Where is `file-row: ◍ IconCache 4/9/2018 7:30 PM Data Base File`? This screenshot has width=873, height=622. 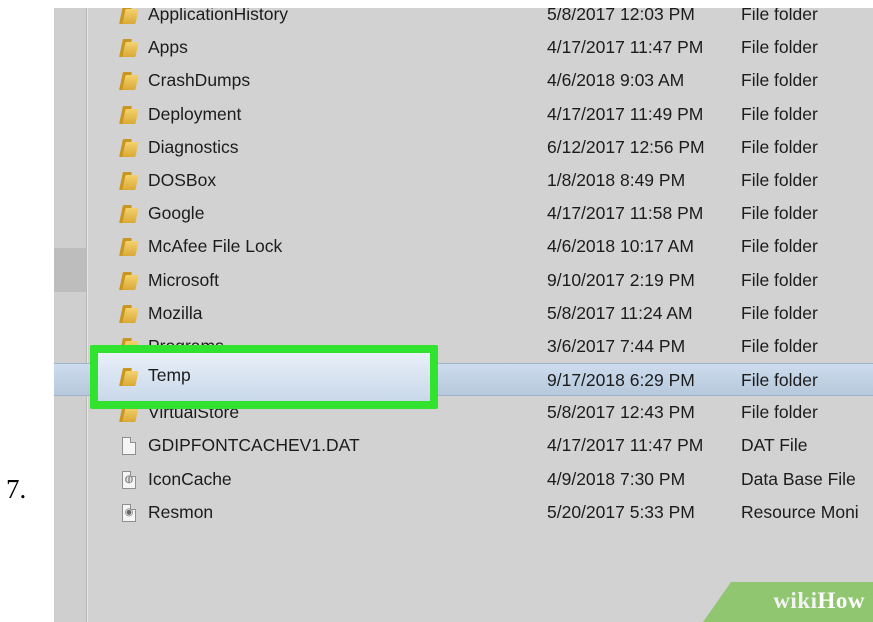
file-row: ◍ IconCache 4/9/2018 7:30 PM Data Base File is located at coordinates (463, 479).